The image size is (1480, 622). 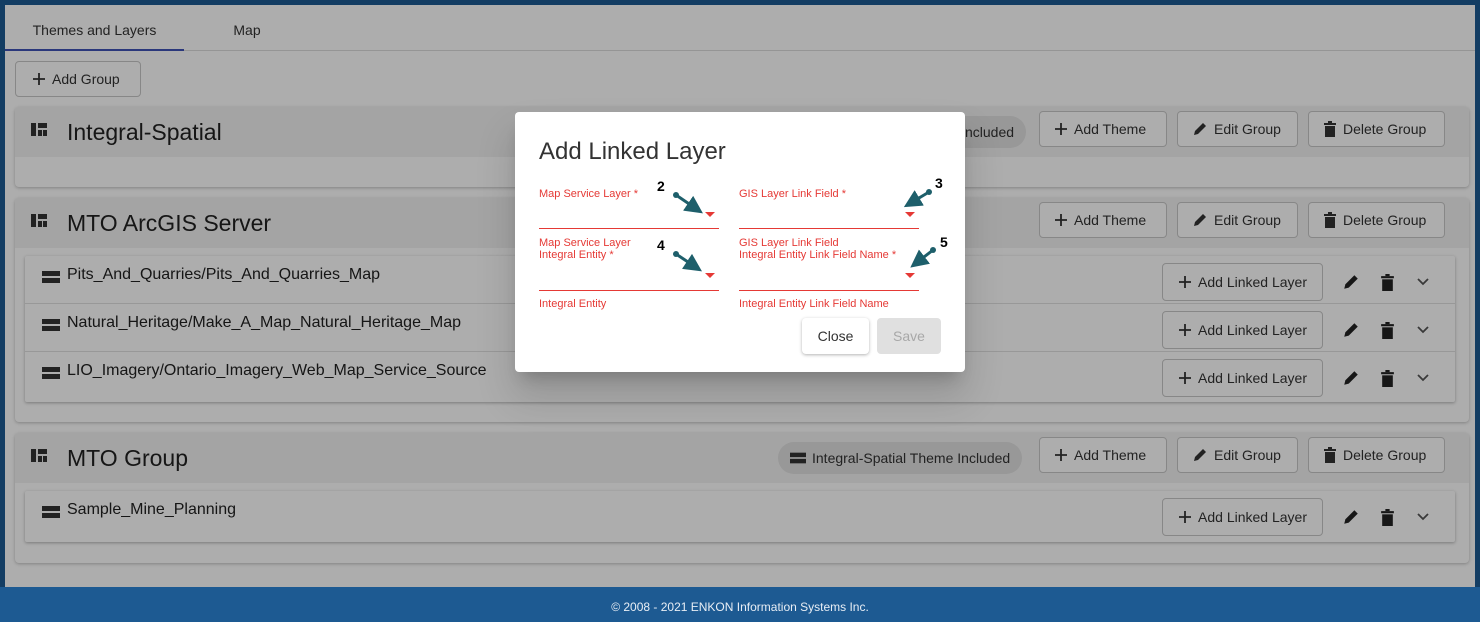 I want to click on close-button: Close, so click(x=835, y=336).